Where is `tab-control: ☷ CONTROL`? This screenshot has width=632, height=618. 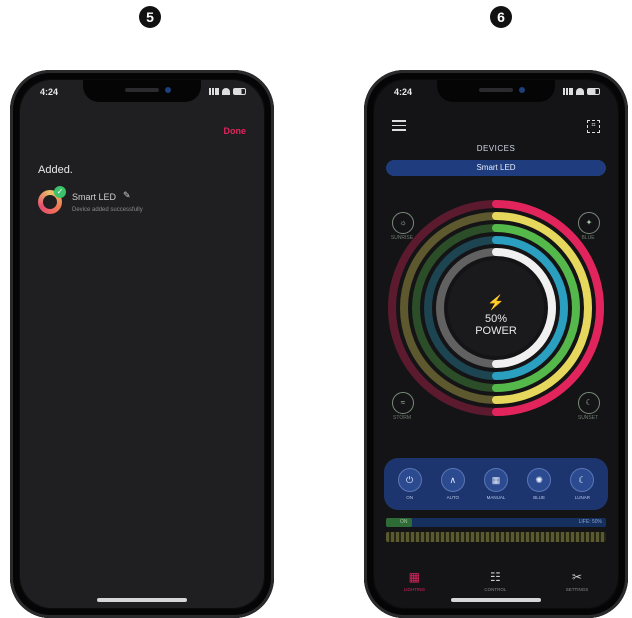 tab-control: ☷ CONTROL is located at coordinates (495, 581).